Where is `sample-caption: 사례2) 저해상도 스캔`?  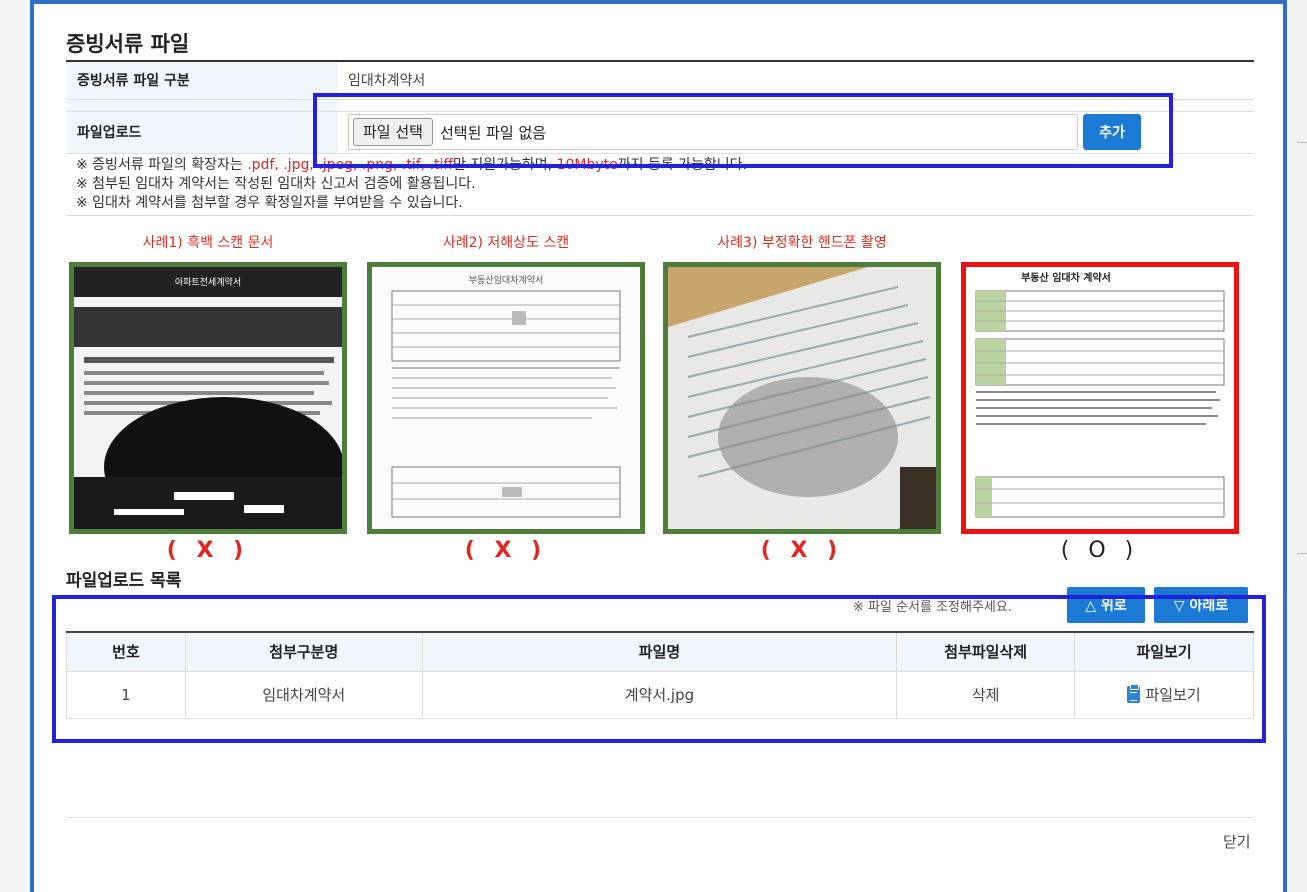
sample-caption: 사례2) 저해상도 스캔 is located at coordinates (506, 243).